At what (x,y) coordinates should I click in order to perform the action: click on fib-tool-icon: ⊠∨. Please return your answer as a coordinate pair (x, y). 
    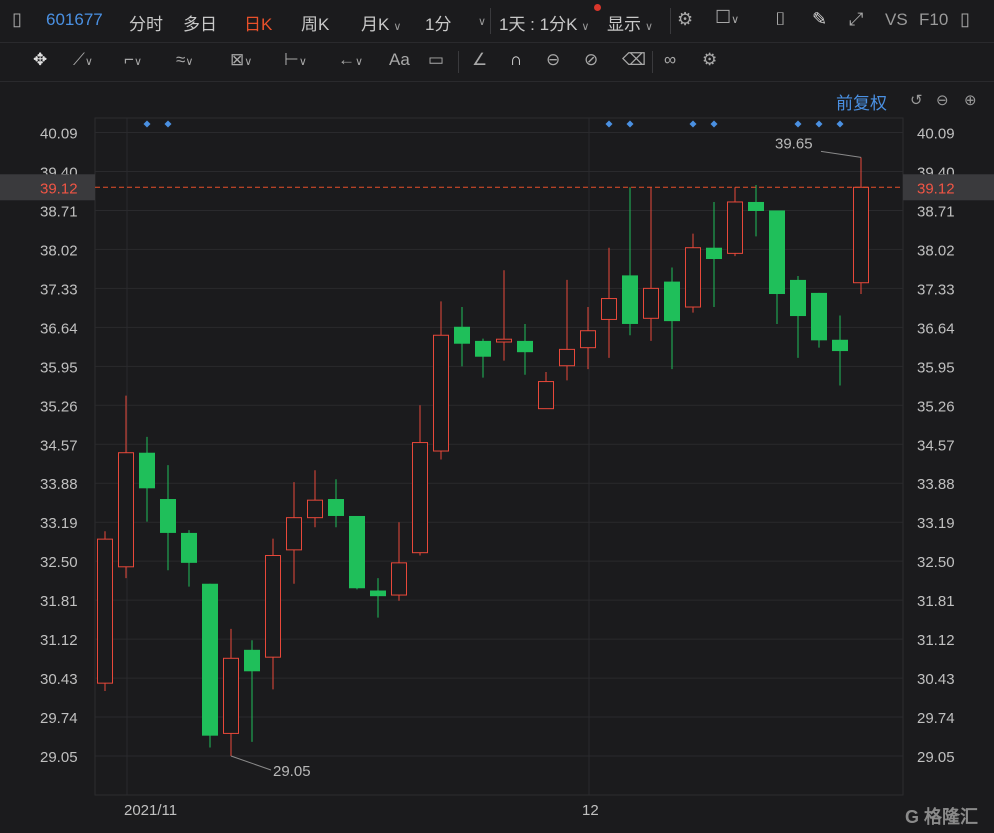
    Looking at the image, I should click on (241, 60).